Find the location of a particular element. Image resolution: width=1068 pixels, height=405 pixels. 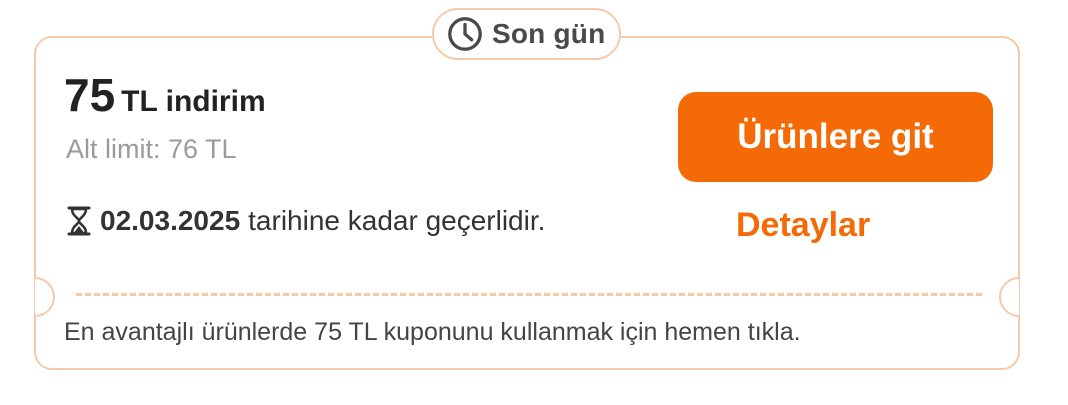

right-notch is located at coordinates (1009, 297).